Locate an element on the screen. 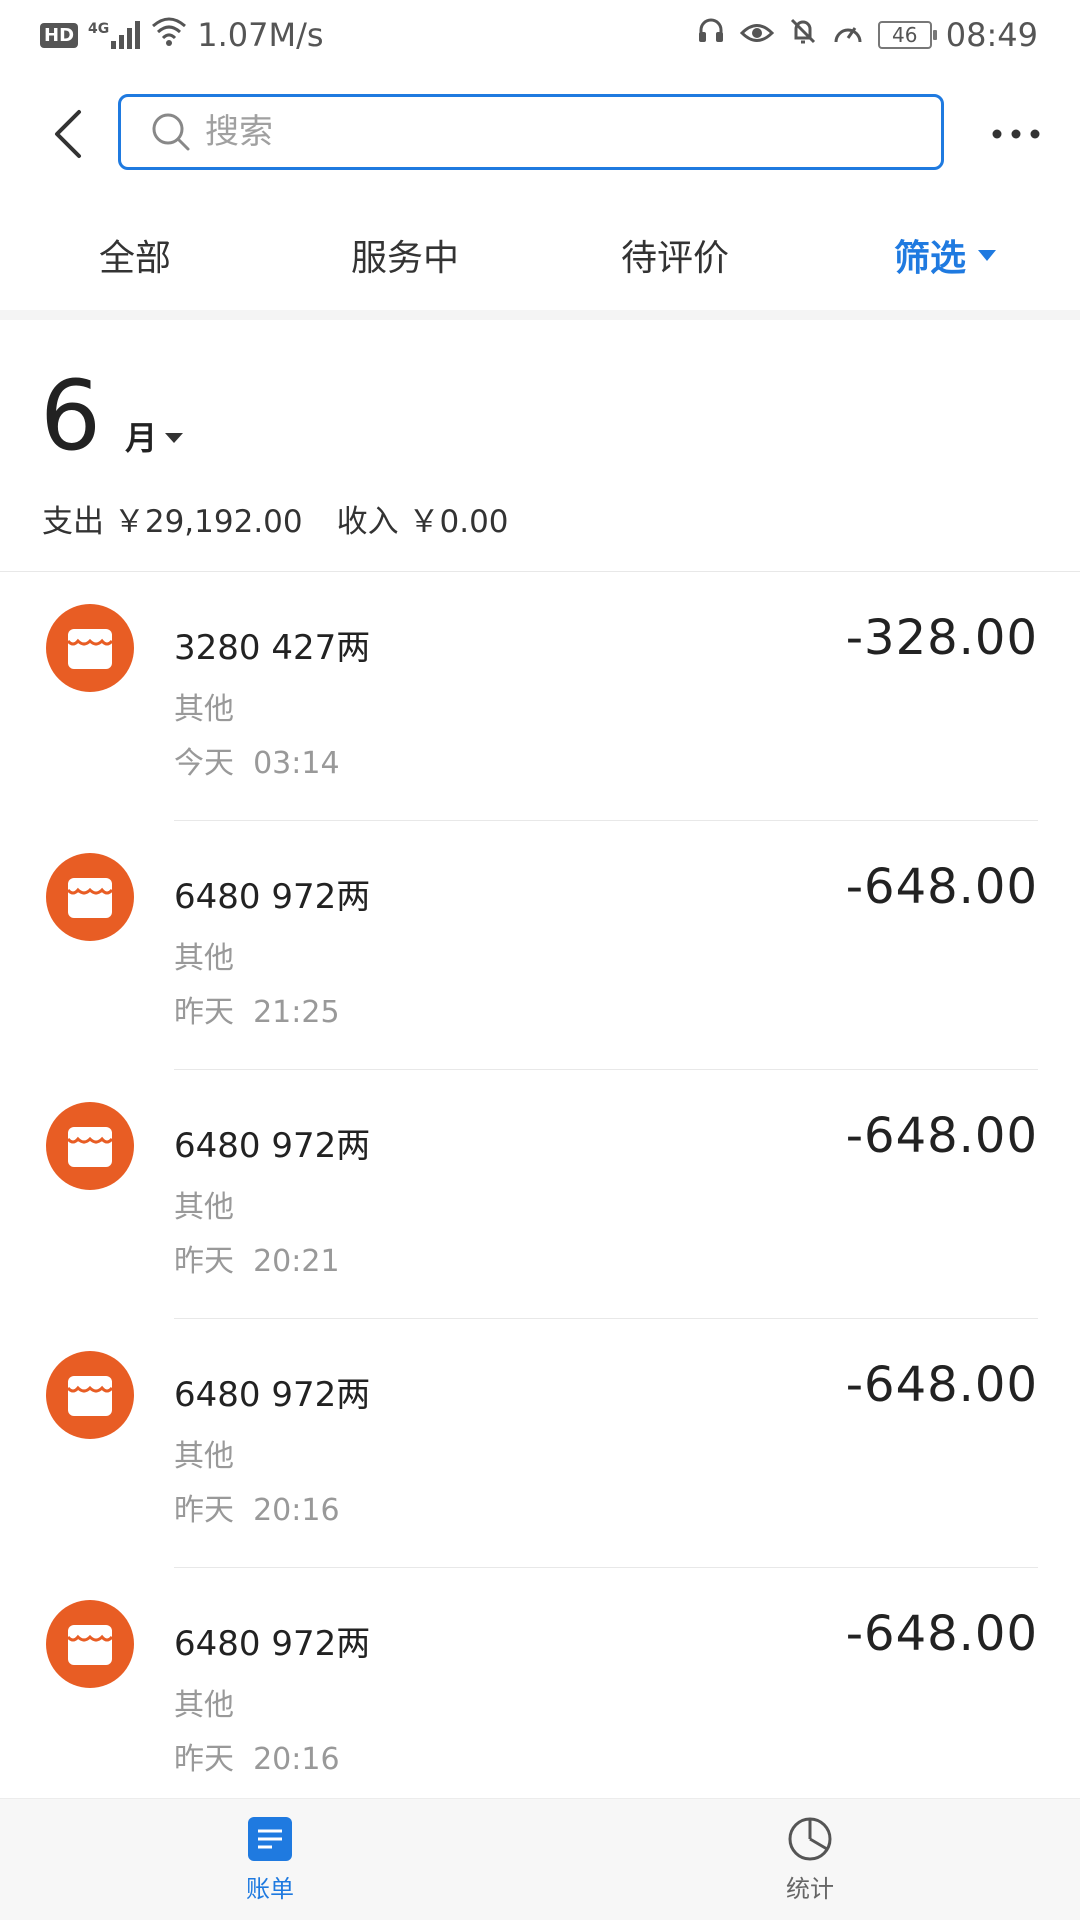 The height and width of the screenshot is (1920, 1080). network-speed: 1.07M/s is located at coordinates (260, 35).